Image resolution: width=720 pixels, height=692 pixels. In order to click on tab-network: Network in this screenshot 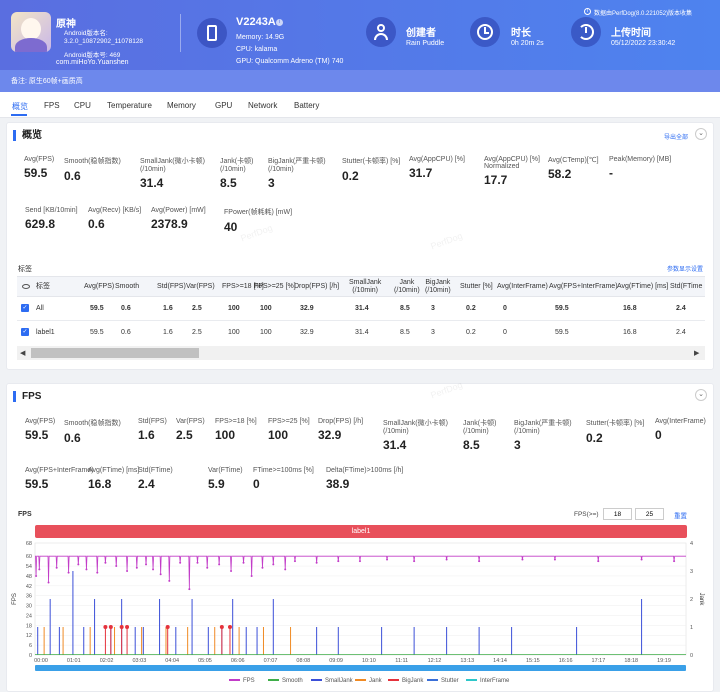, I will do `click(262, 105)`.